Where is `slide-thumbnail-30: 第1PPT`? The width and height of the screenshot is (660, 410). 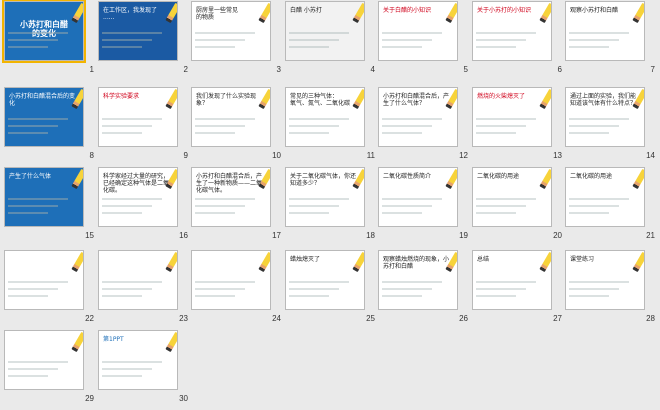 slide-thumbnail-30: 第1PPT is located at coordinates (138, 360).